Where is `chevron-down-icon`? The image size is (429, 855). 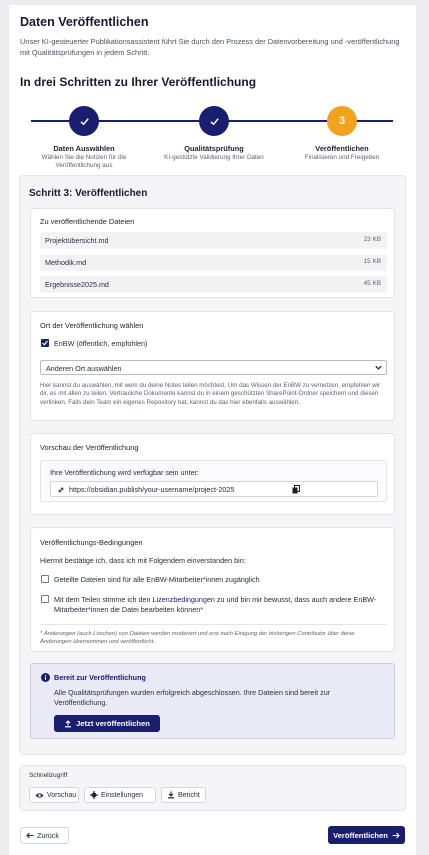
chevron-down-icon is located at coordinates (378, 367).